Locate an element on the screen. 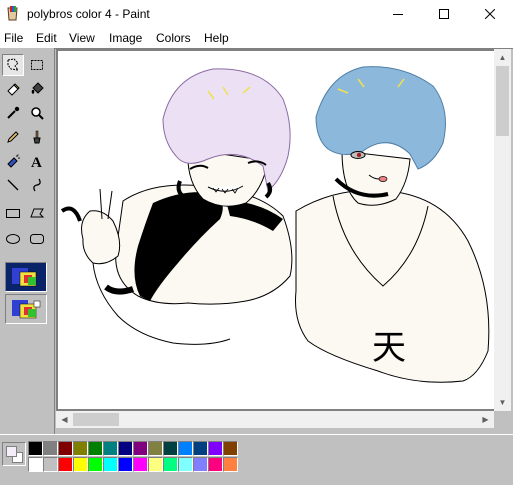 Image resolution: width=513 pixels, height=485 pixels. rounded-rectangle-tool is located at coordinates (37, 239).